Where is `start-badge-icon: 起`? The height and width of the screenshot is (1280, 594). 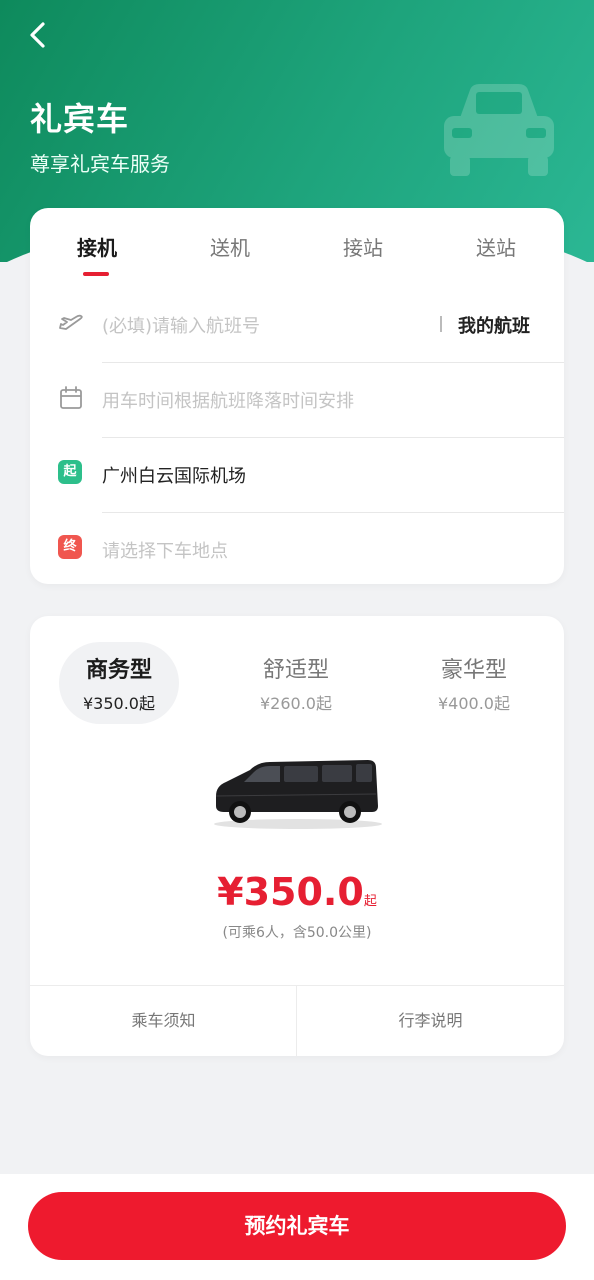
start-badge-icon: 起 is located at coordinates (70, 472).